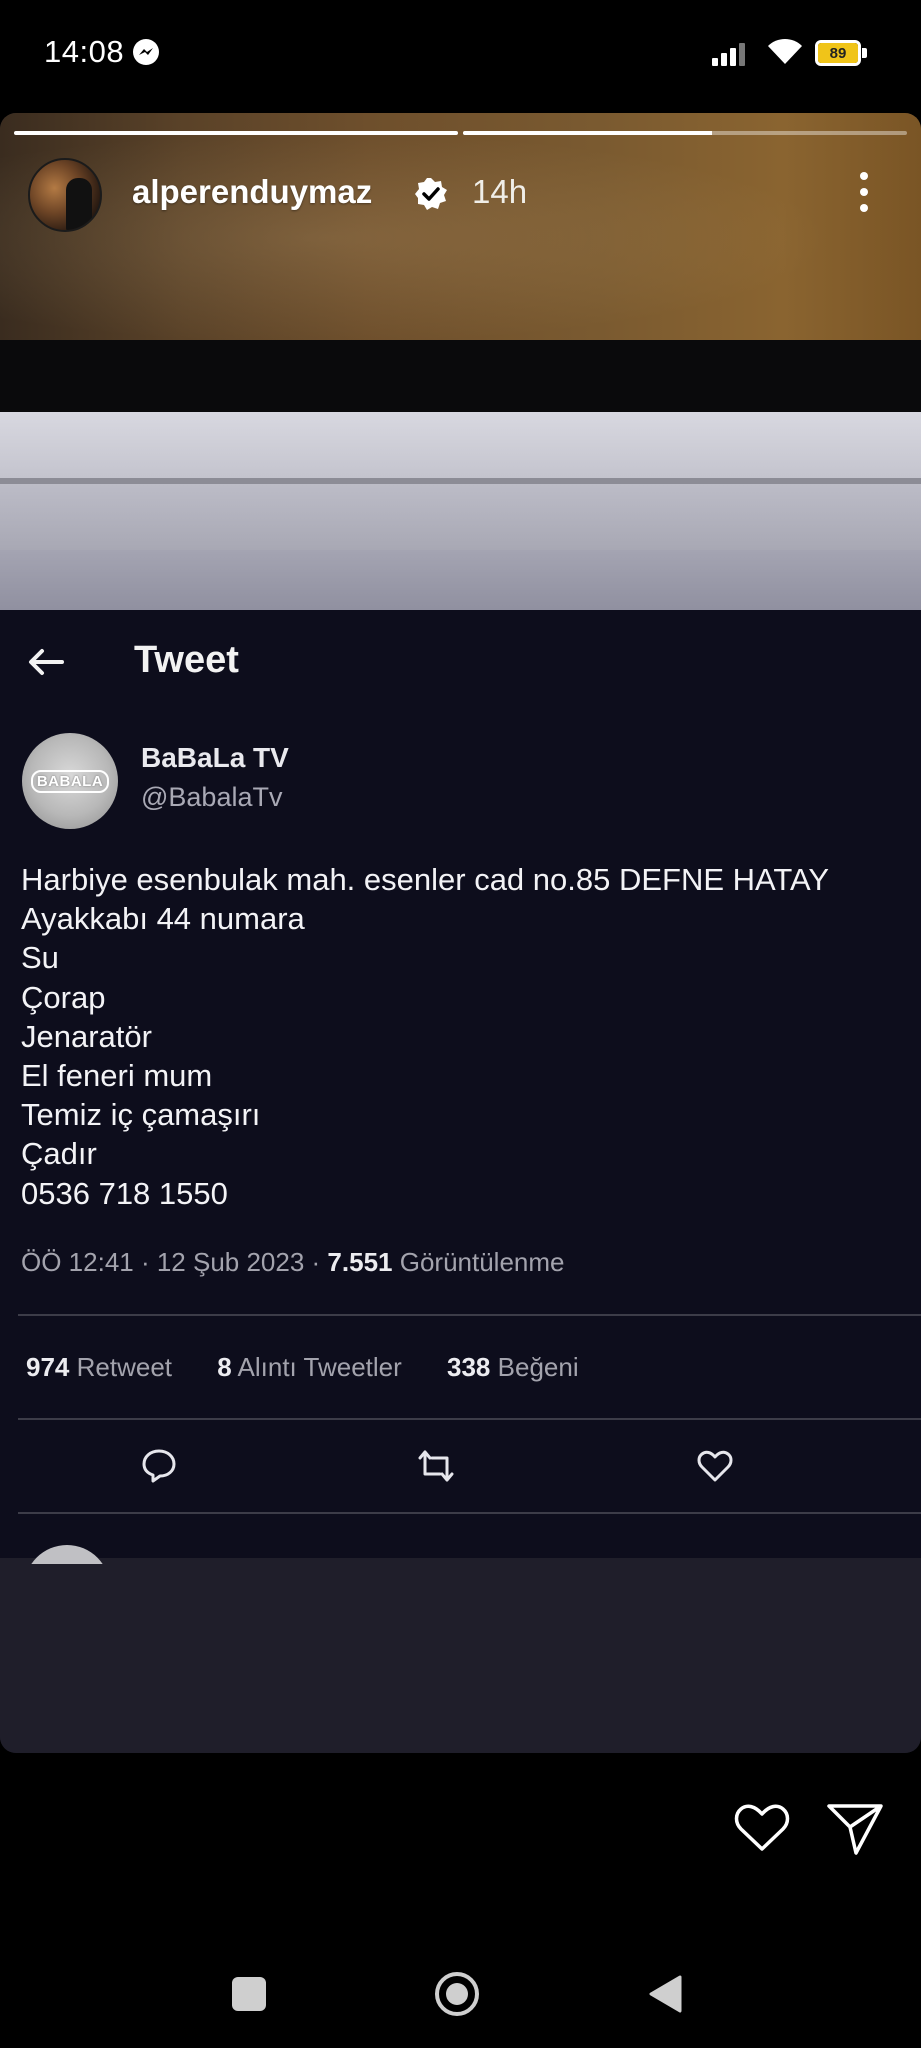  What do you see at coordinates (482, 1262) in the screenshot?
I see `tweet-views-label: Görüntülenme` at bounding box center [482, 1262].